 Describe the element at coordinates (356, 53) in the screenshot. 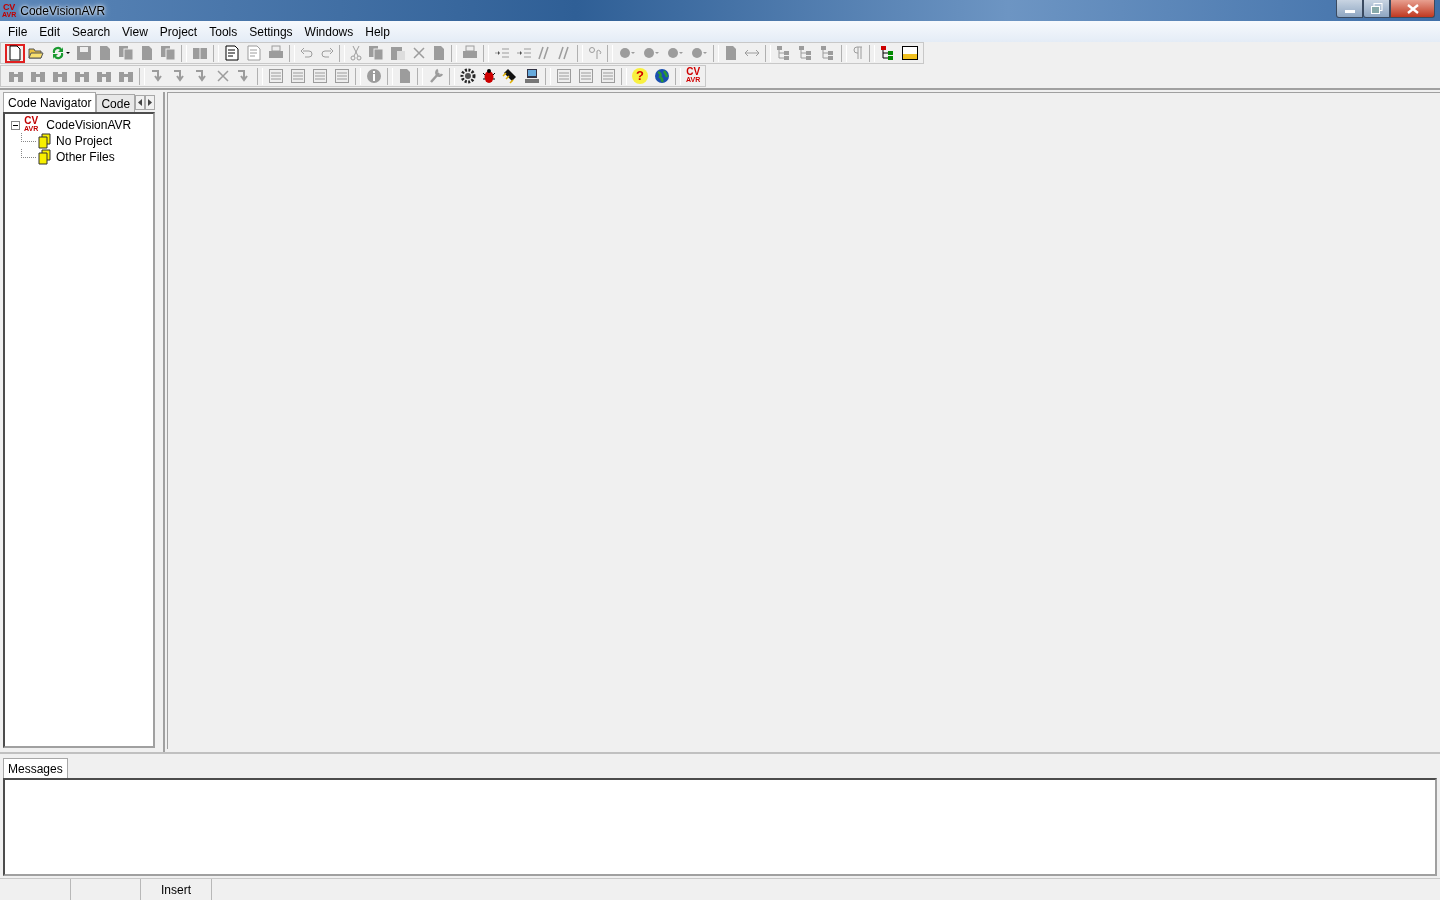

I see `scissors-icon` at that location.